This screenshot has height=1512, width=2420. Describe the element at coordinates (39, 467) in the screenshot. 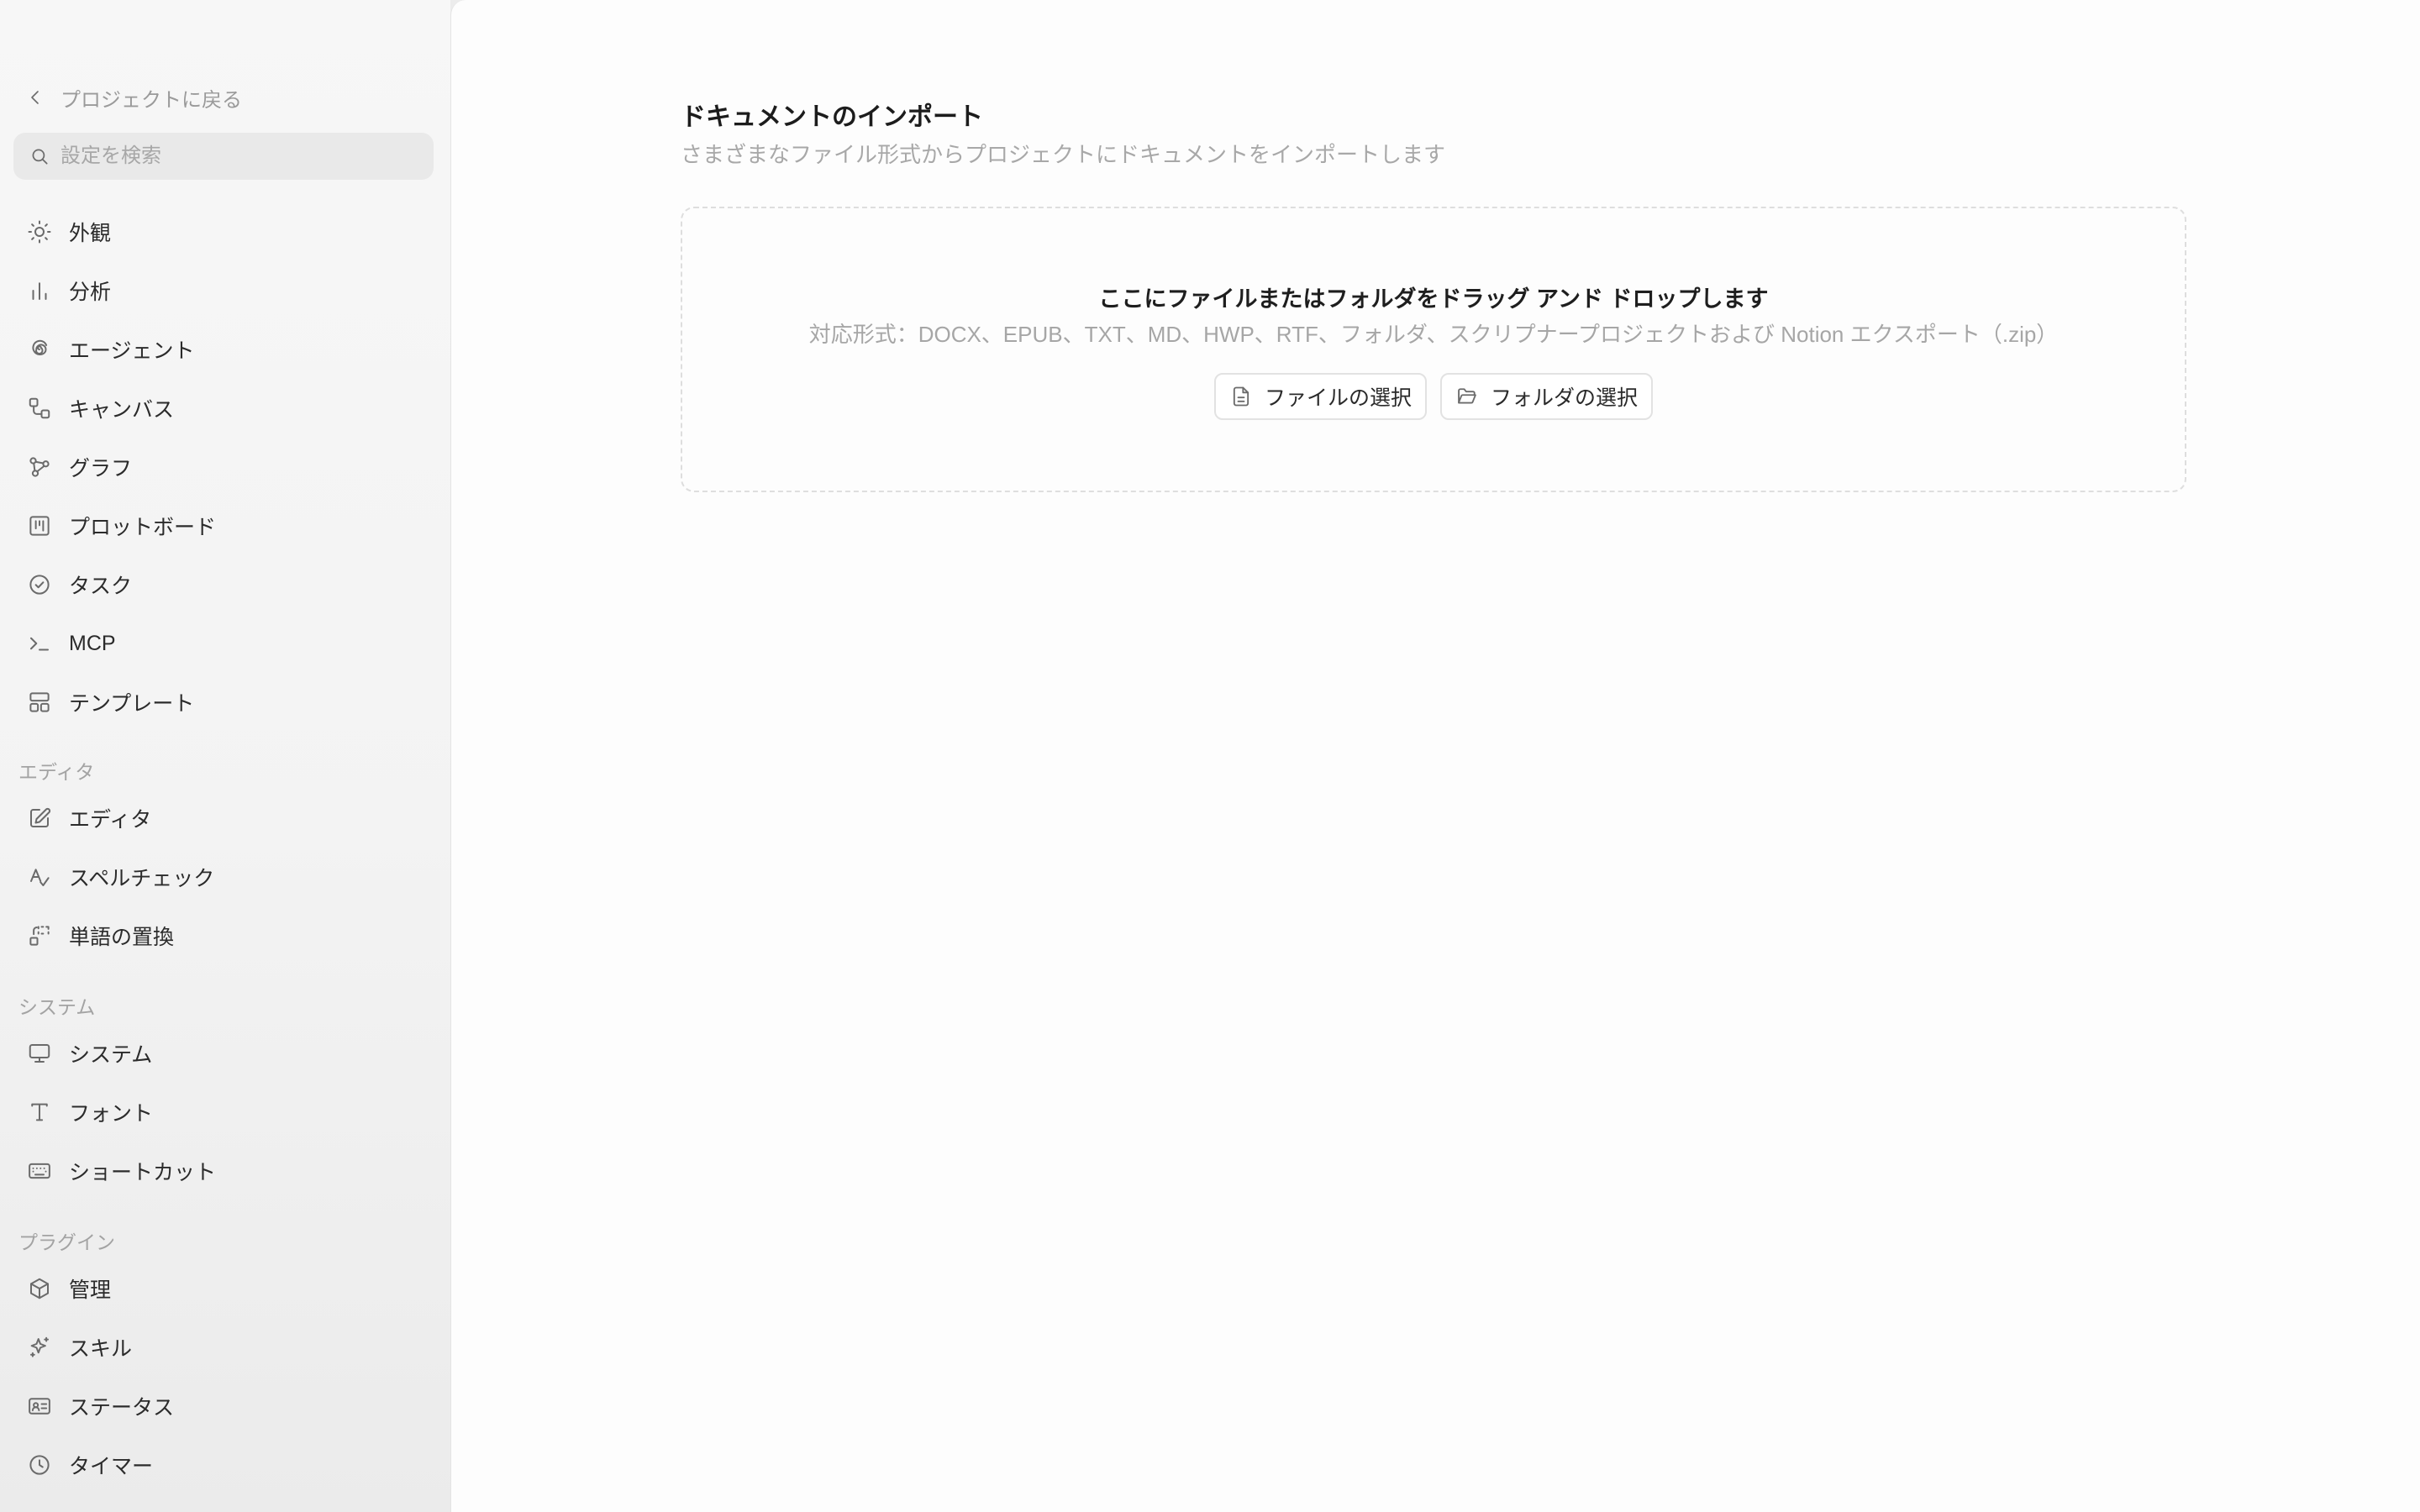

I see `graph-icon` at that location.